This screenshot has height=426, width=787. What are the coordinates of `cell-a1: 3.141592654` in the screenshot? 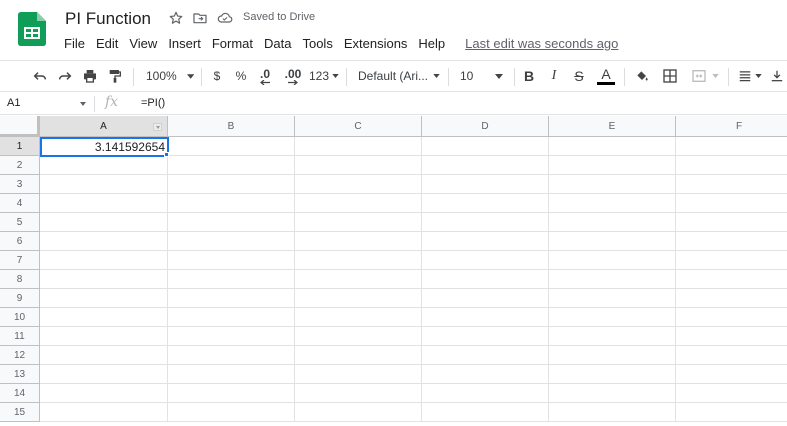 It's located at (104, 147).